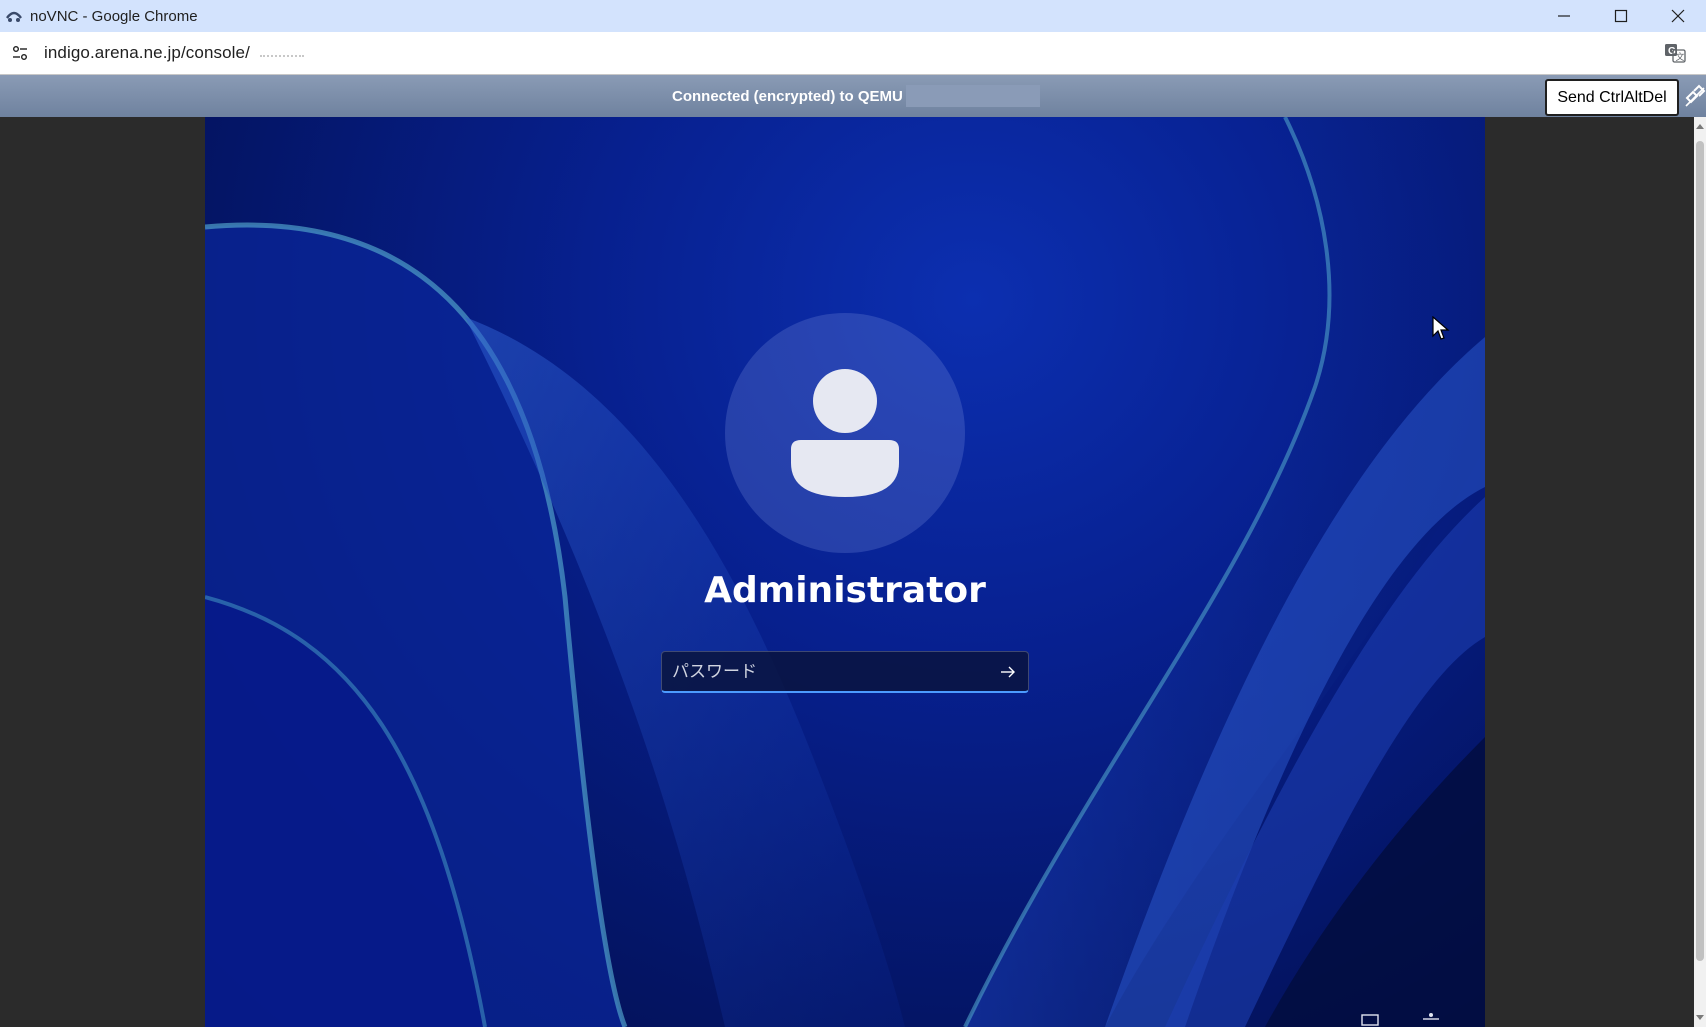 The height and width of the screenshot is (1027, 1706). Describe the element at coordinates (1675, 53) in the screenshot. I see `translate-icon: G 文` at that location.